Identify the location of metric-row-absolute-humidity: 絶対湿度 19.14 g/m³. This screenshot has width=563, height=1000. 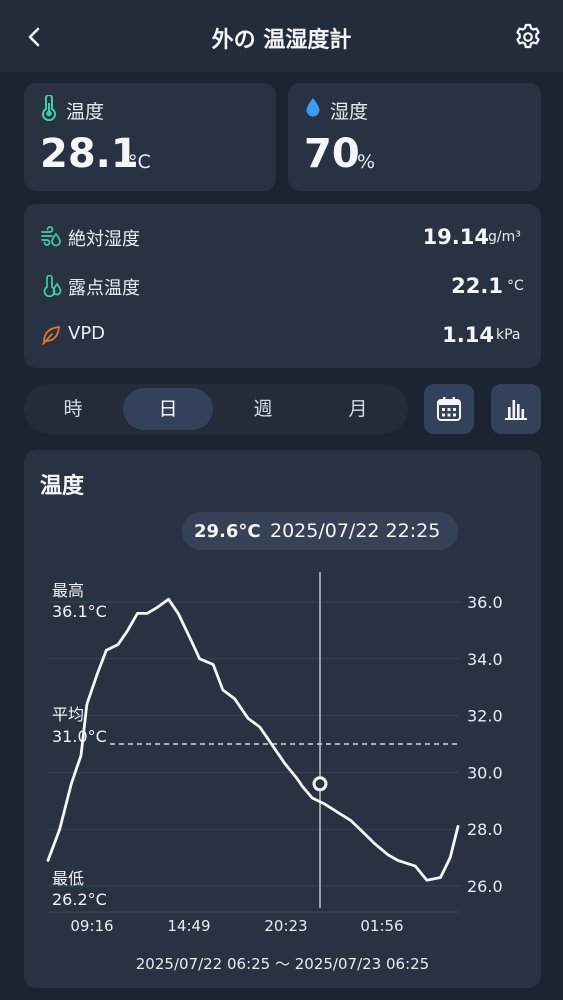
(282, 238).